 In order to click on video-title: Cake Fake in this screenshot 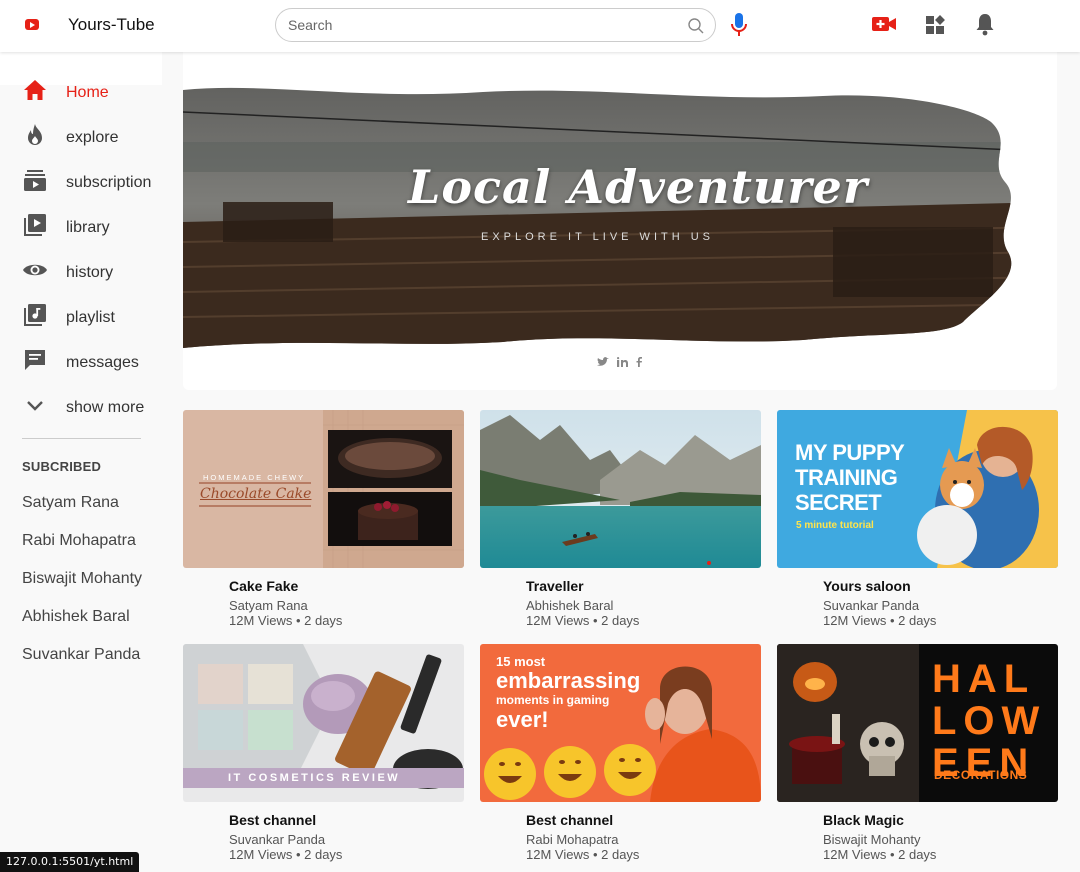, I will do `click(263, 586)`.